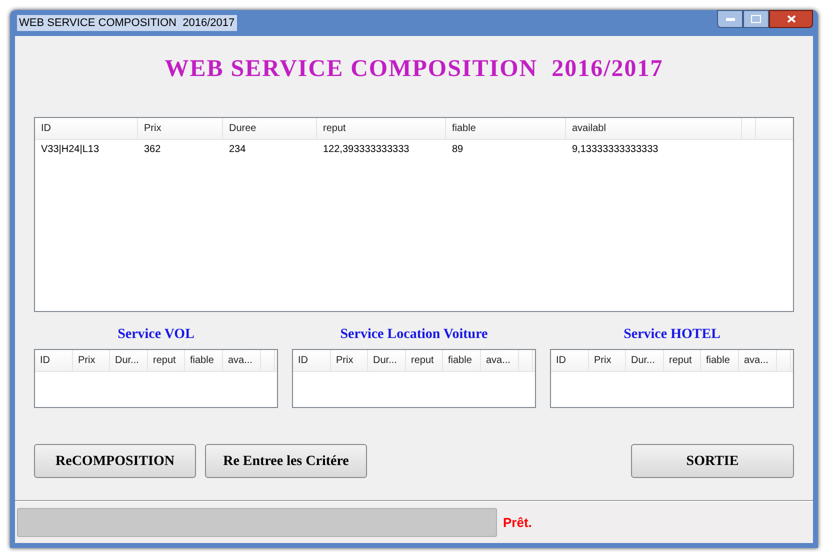 This screenshot has width=823, height=554. I want to click on minimize-icon, so click(730, 19).